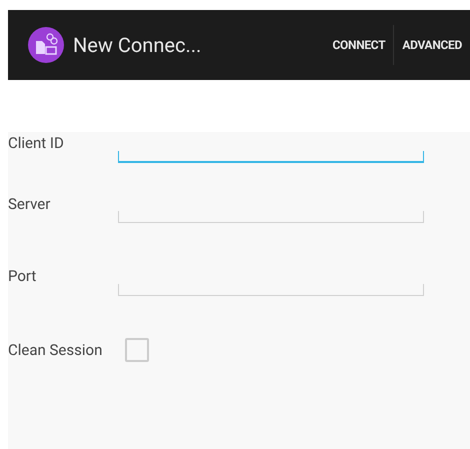 The image size is (470, 449). Describe the element at coordinates (30, 204) in the screenshot. I see `field-label: Server` at that location.